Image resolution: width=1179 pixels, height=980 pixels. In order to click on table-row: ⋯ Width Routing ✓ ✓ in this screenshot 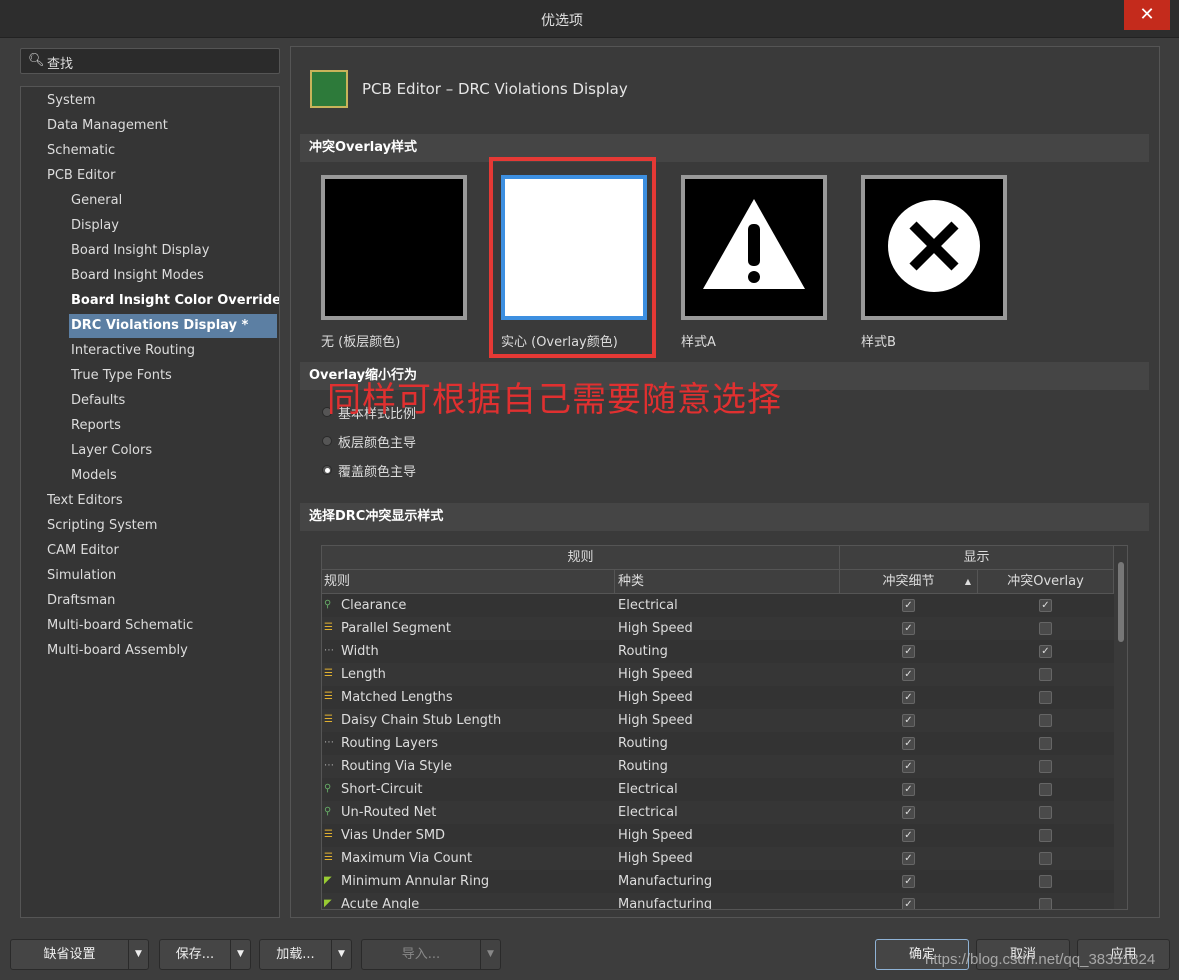, I will do `click(718, 651)`.